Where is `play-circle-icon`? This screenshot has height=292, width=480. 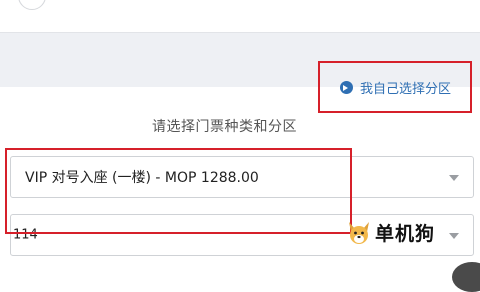
play-circle-icon is located at coordinates (346, 87).